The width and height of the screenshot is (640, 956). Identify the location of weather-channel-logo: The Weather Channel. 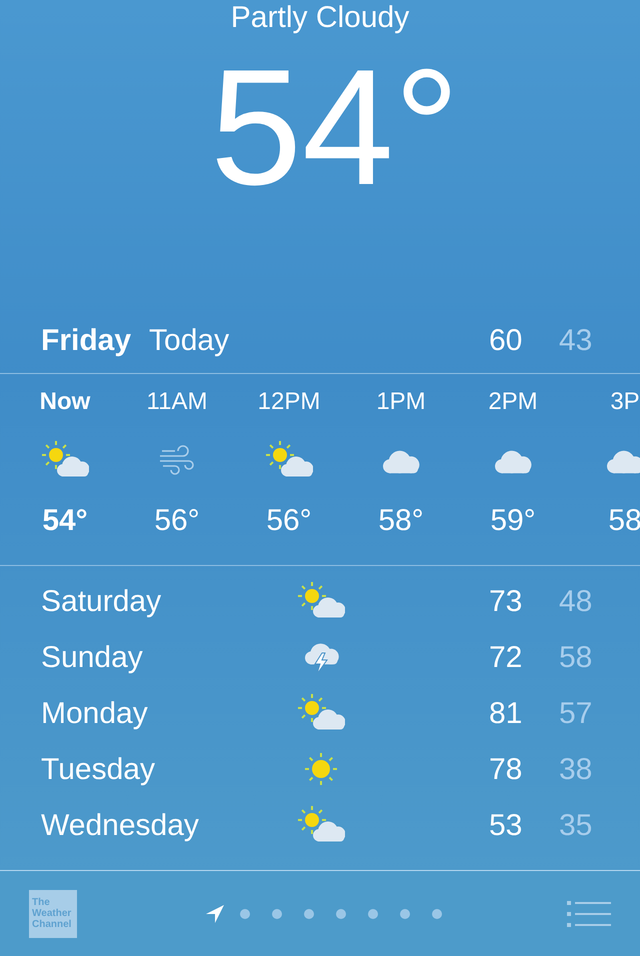
(53, 914).